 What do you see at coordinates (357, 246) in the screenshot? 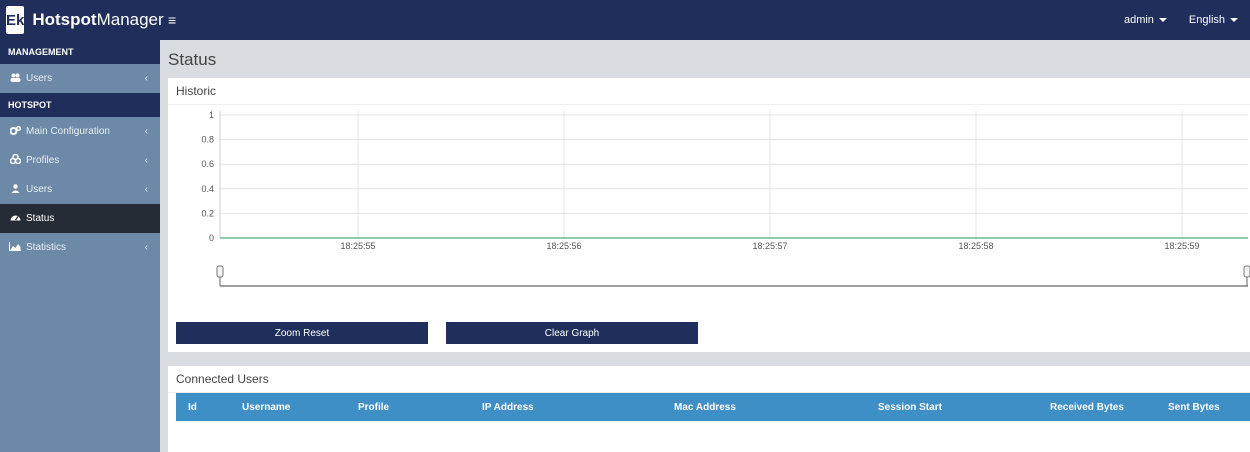
I see `x-tick-label: 18:25:55` at bounding box center [357, 246].